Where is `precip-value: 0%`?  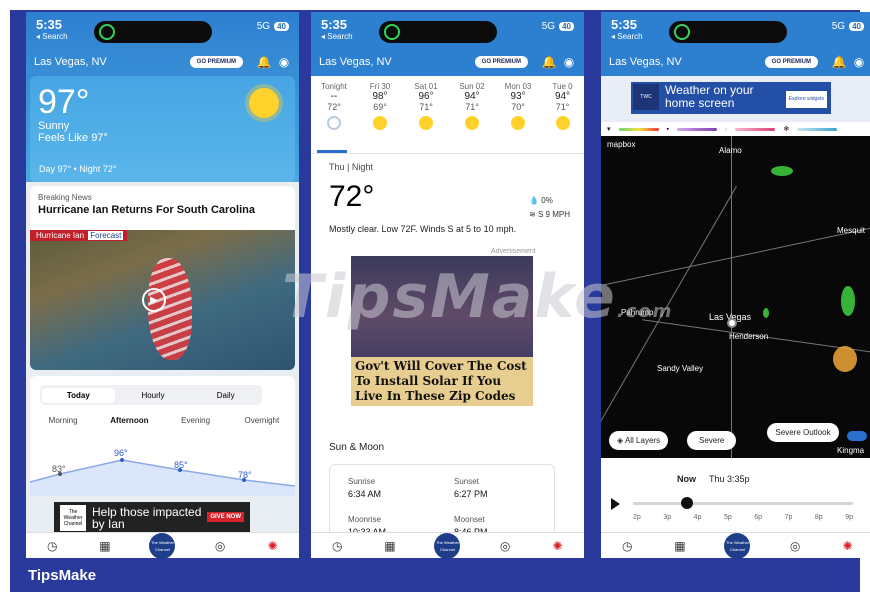 precip-value: 0% is located at coordinates (547, 200).